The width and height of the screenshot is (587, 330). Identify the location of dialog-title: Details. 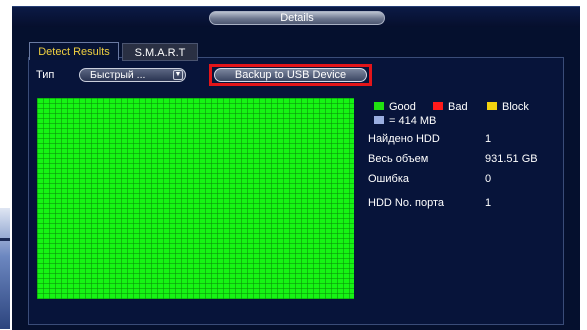
(297, 18).